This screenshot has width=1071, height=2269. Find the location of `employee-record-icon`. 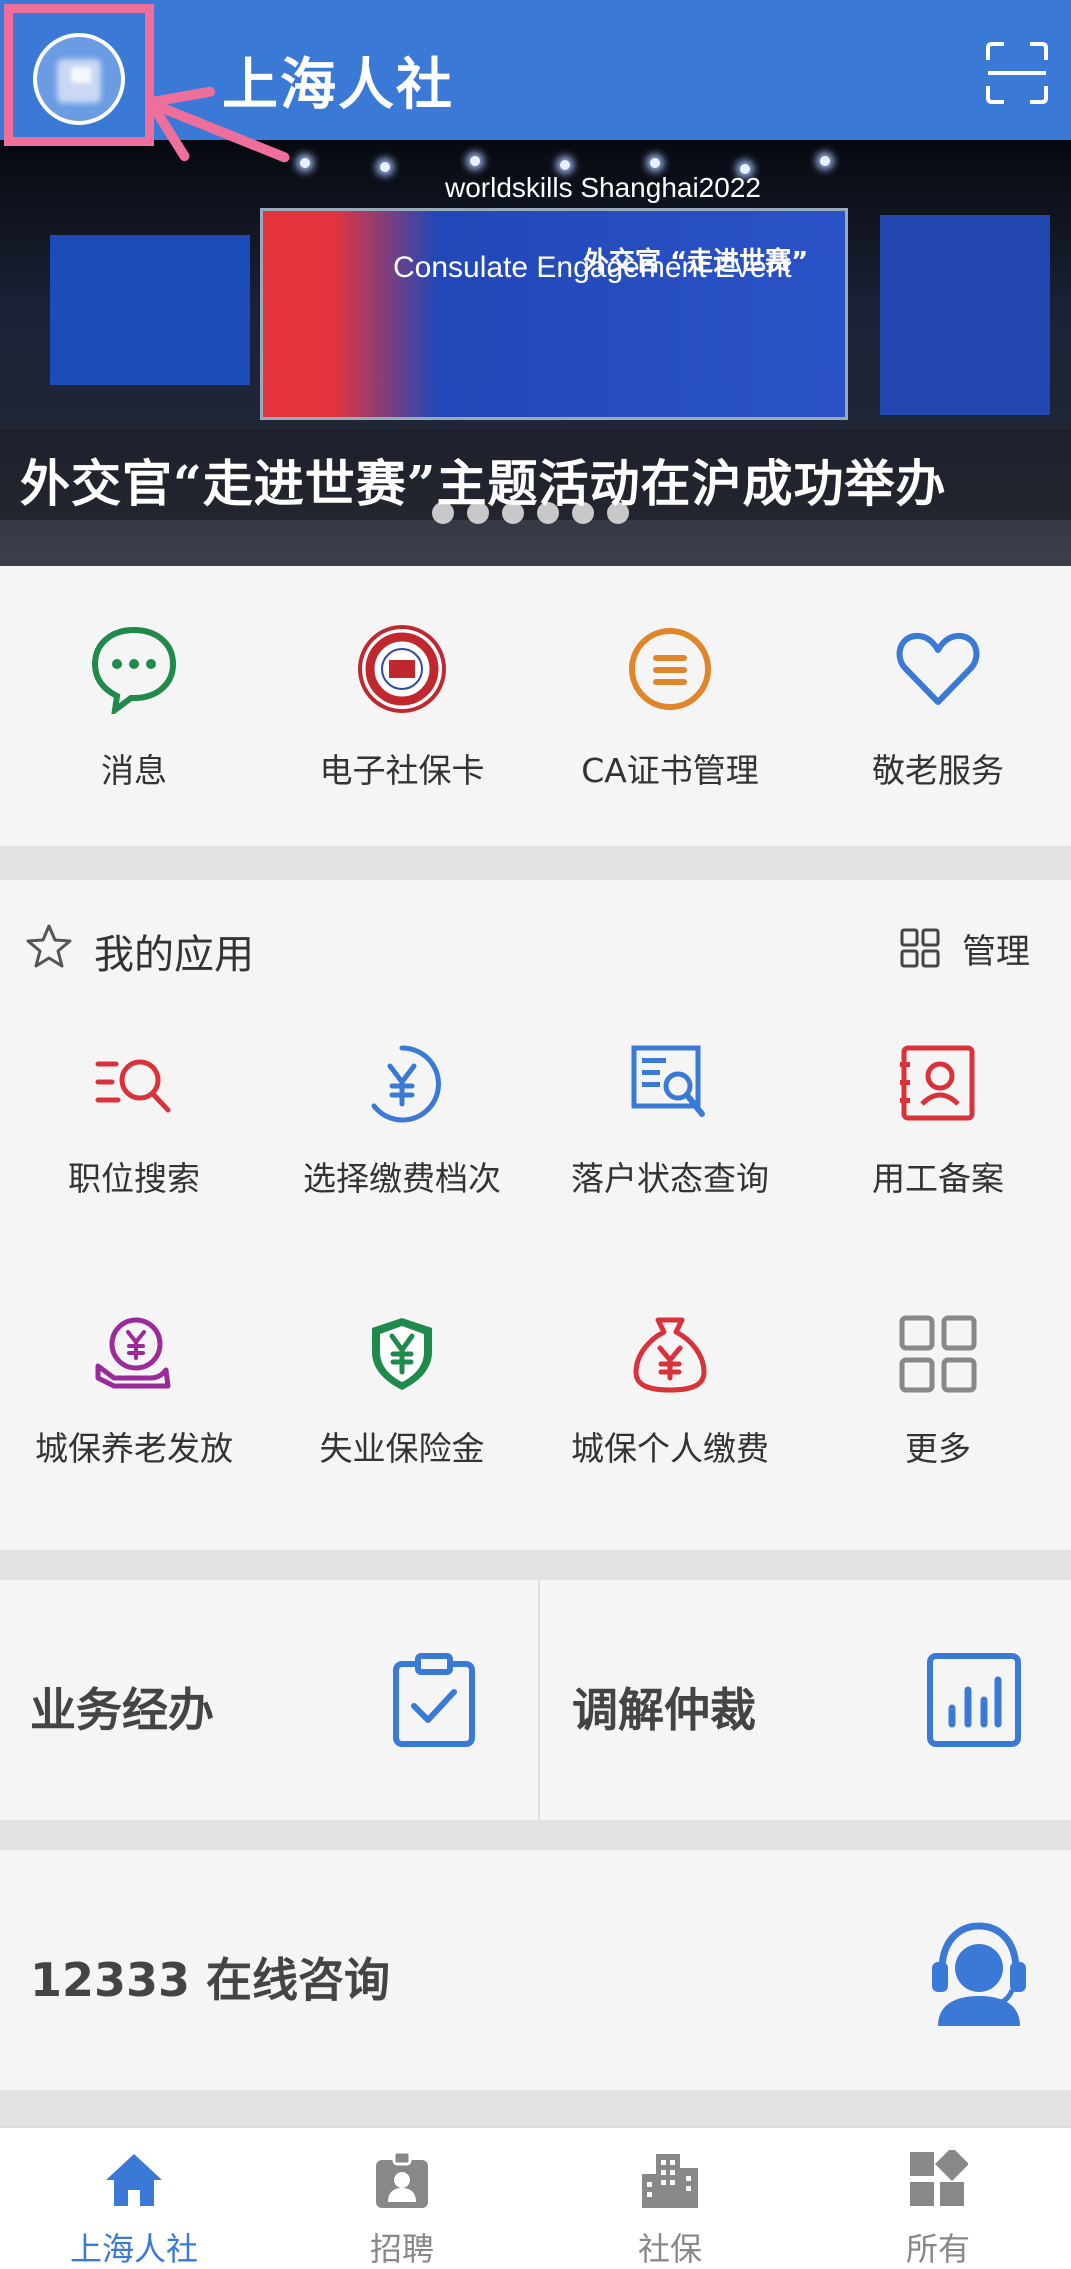

employee-record-icon is located at coordinates (937, 1083).